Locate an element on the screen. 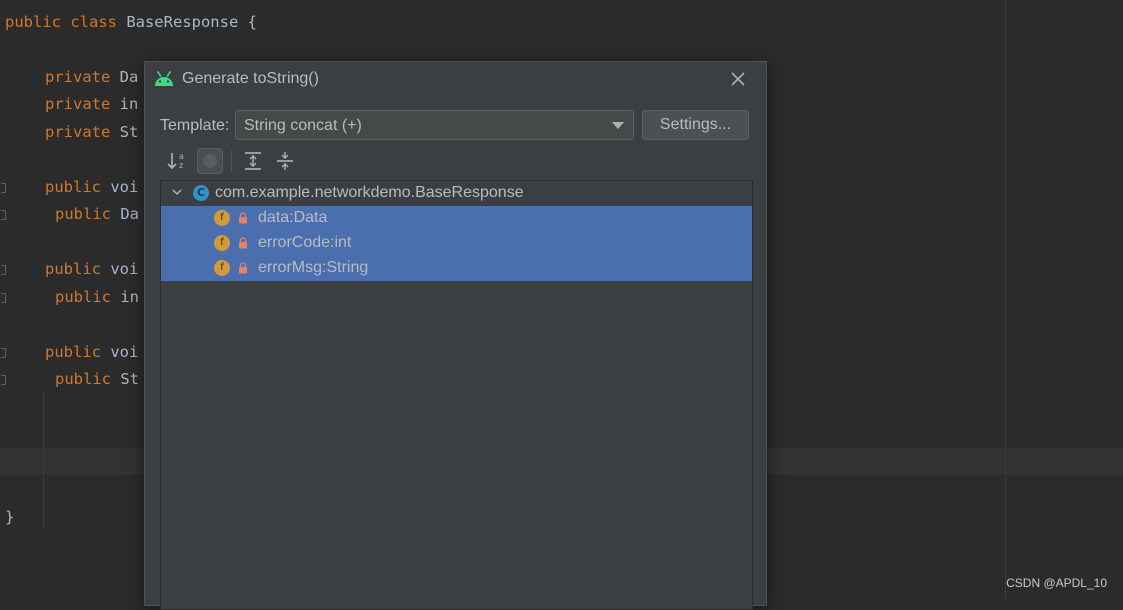 This screenshot has width=1123, height=610. android-icon is located at coordinates (164, 78).